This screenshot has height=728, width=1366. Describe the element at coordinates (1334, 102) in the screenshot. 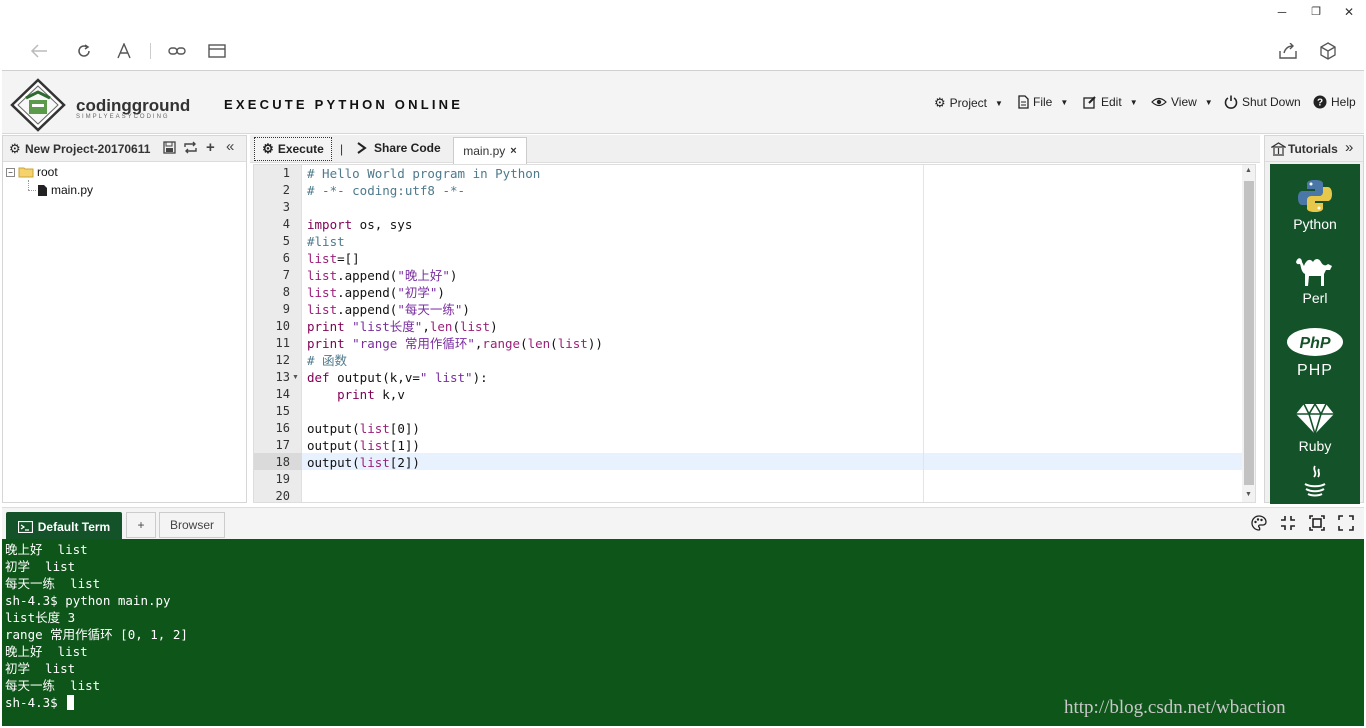

I see `menu-help: ? Help` at that location.